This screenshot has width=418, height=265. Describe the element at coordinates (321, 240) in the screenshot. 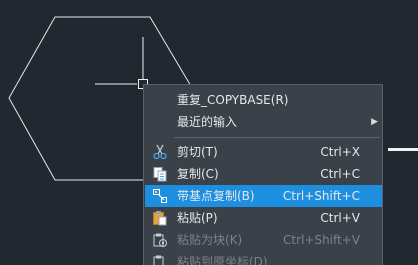

I see `menu-item-shortcut: Ctrl+Shift+V` at that location.